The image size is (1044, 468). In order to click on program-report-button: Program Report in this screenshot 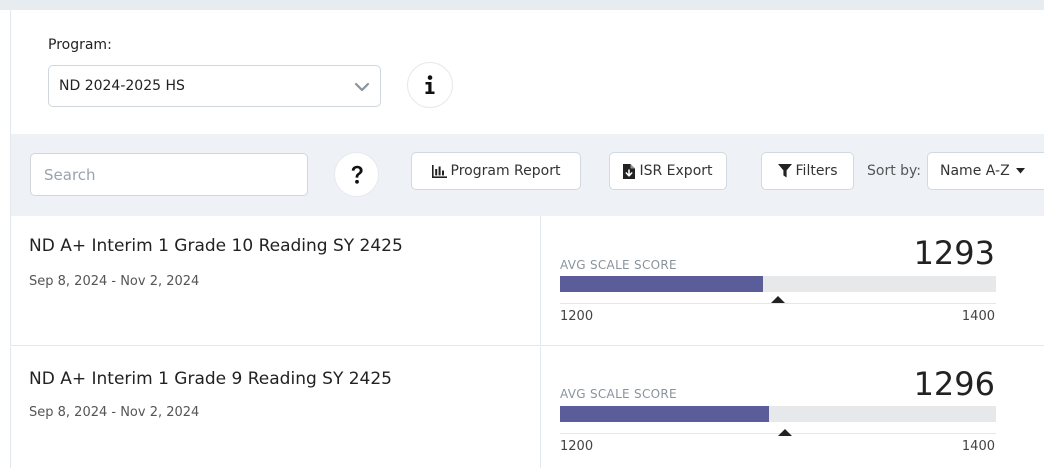, I will do `click(496, 171)`.